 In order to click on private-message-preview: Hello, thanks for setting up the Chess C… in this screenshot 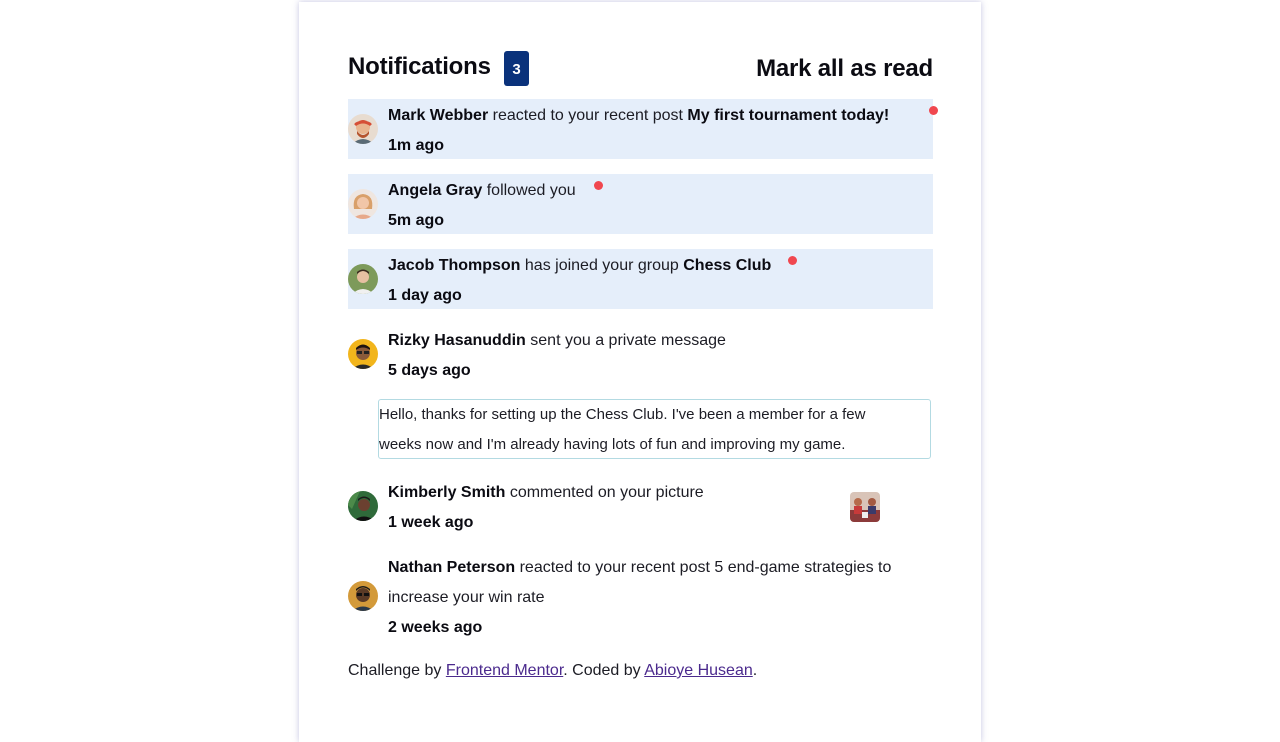, I will do `click(654, 429)`.